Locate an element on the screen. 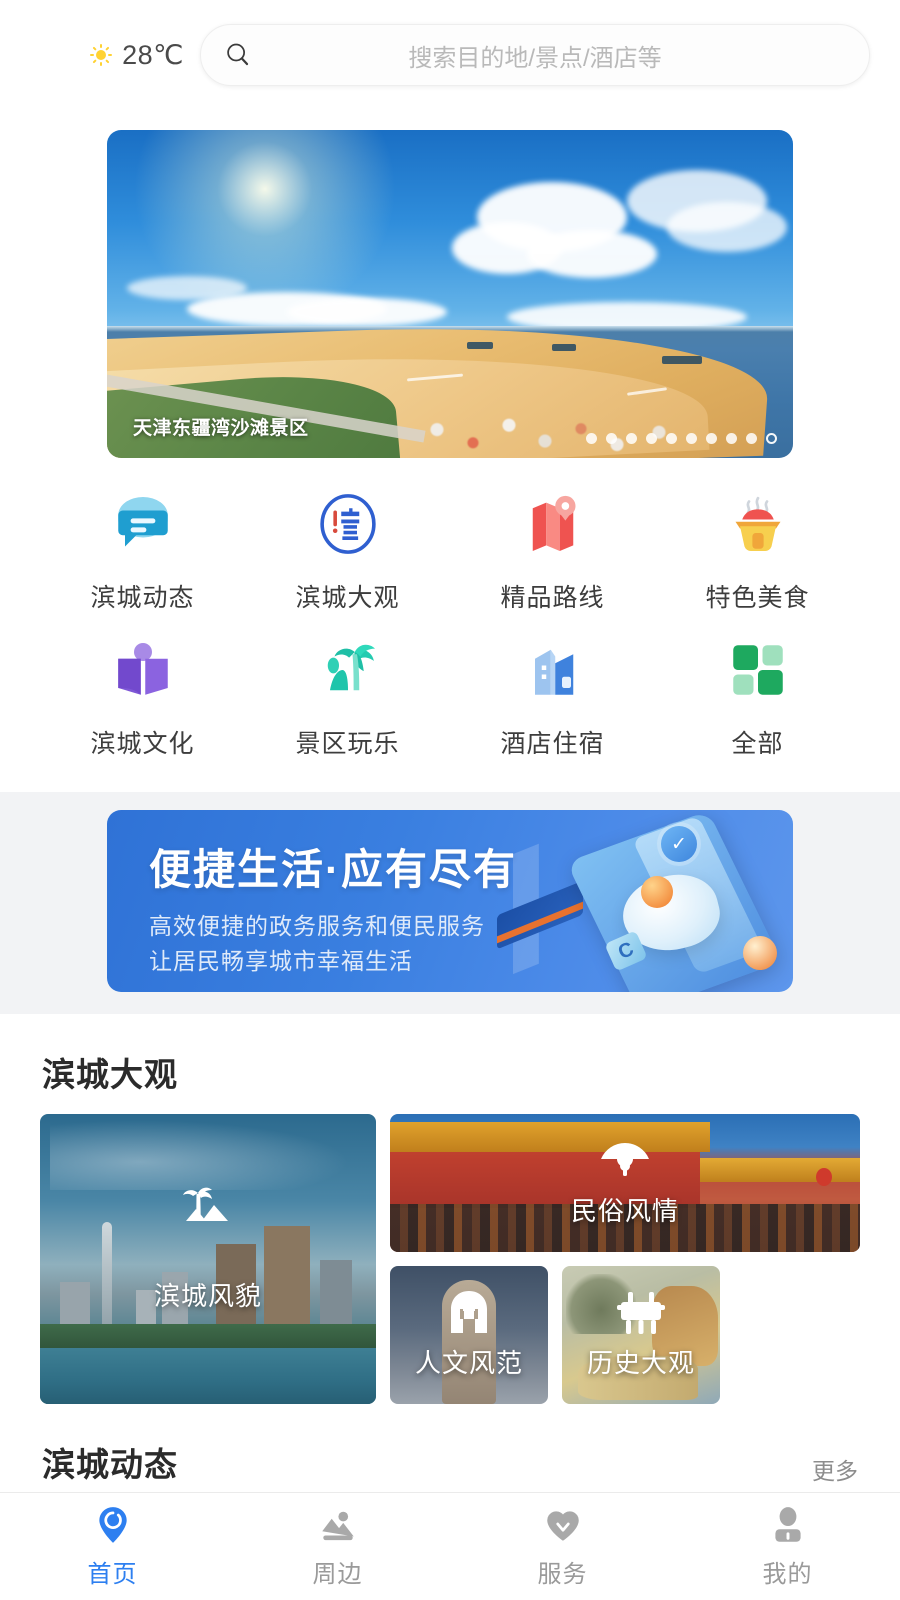 This screenshot has width=900, height=1600. tab-nearby: 周边 is located at coordinates (337, 1546).